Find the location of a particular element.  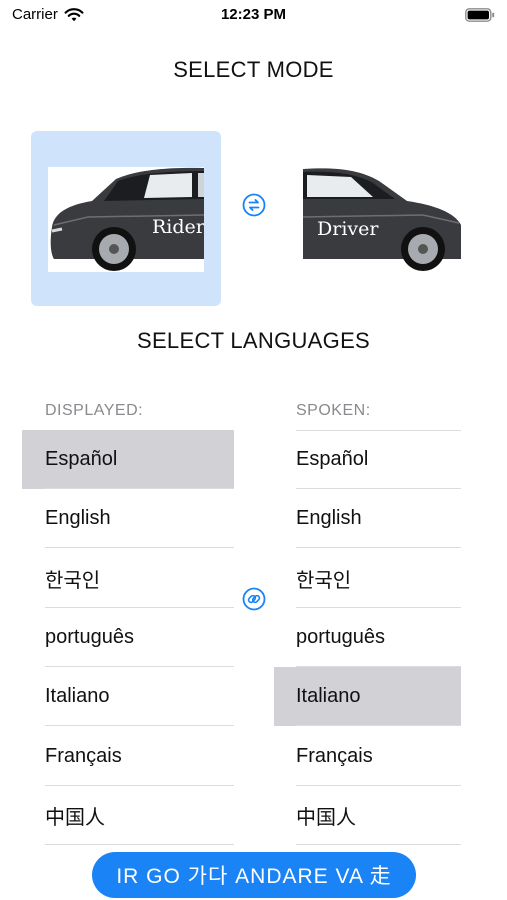

select-languages-title: SELECT LANGUAGES is located at coordinates (253, 340).